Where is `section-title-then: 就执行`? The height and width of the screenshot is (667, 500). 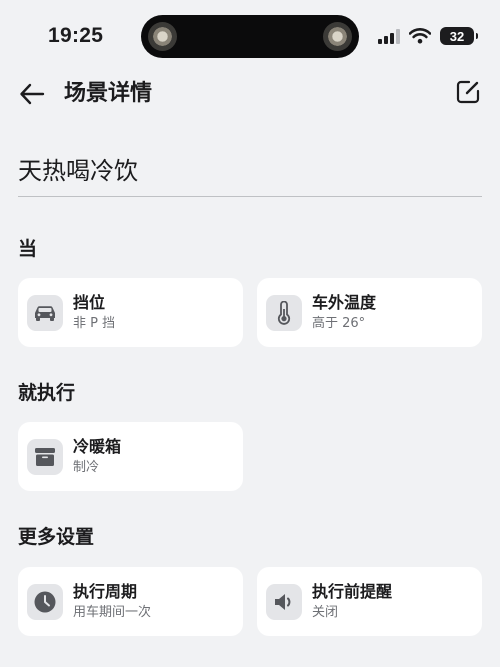
section-title-then: 就执行 is located at coordinates (47, 393).